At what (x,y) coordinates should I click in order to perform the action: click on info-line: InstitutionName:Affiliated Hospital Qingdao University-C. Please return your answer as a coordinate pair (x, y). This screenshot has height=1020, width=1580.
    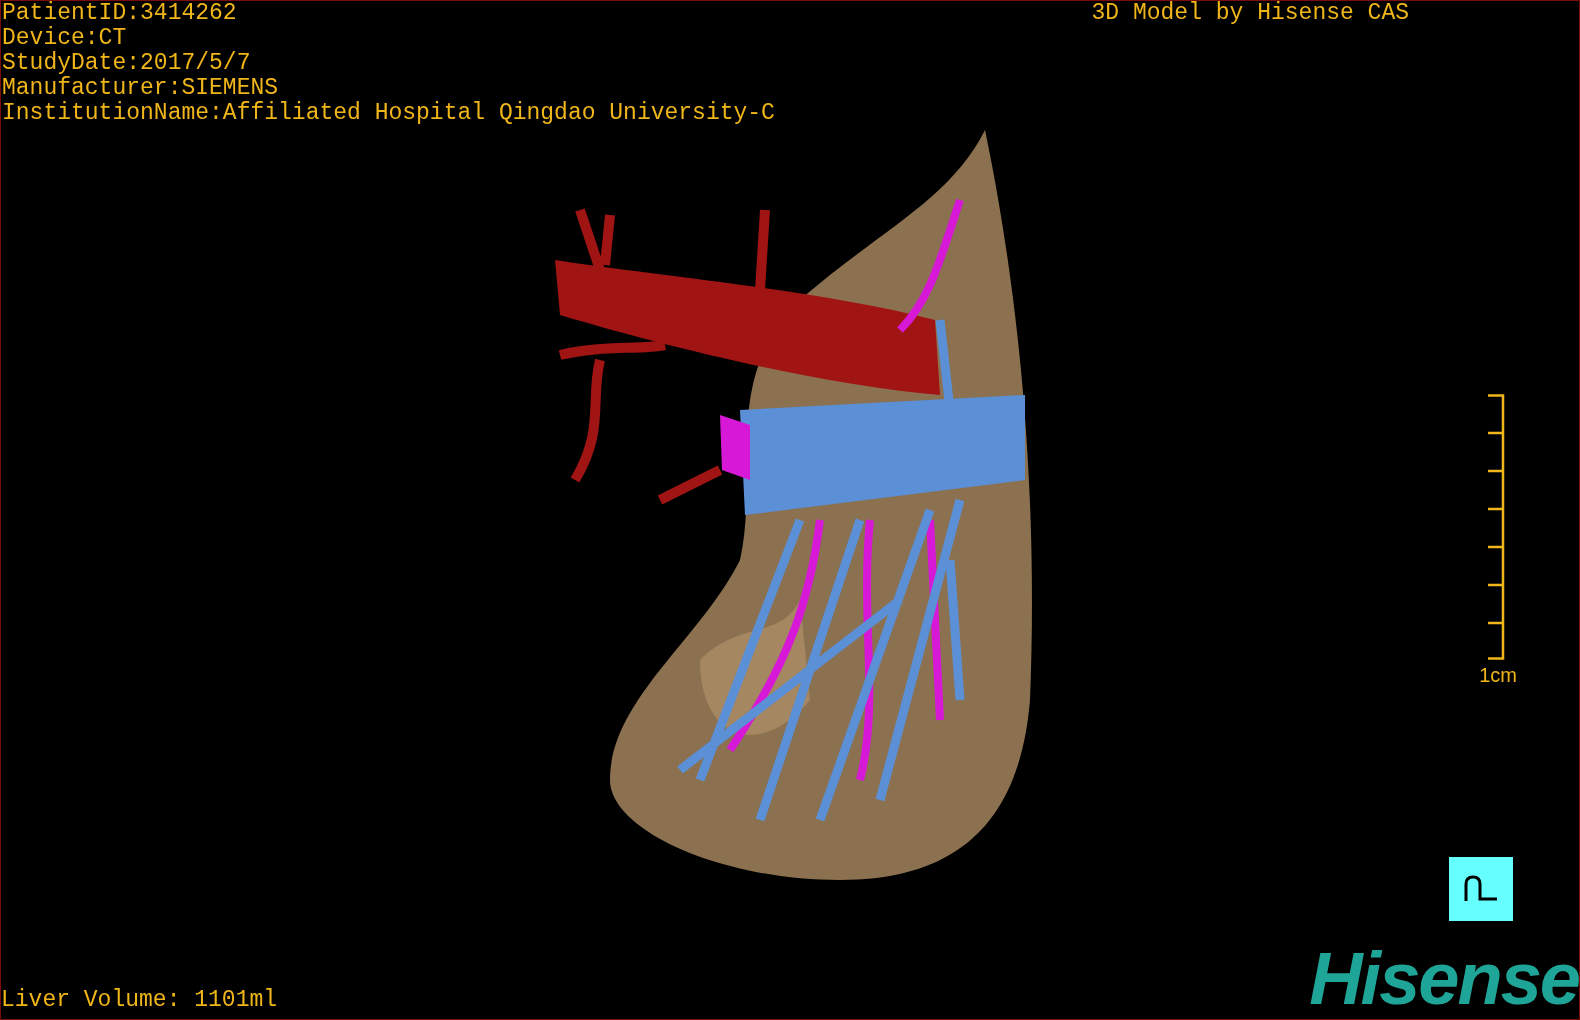
    Looking at the image, I should click on (388, 113).